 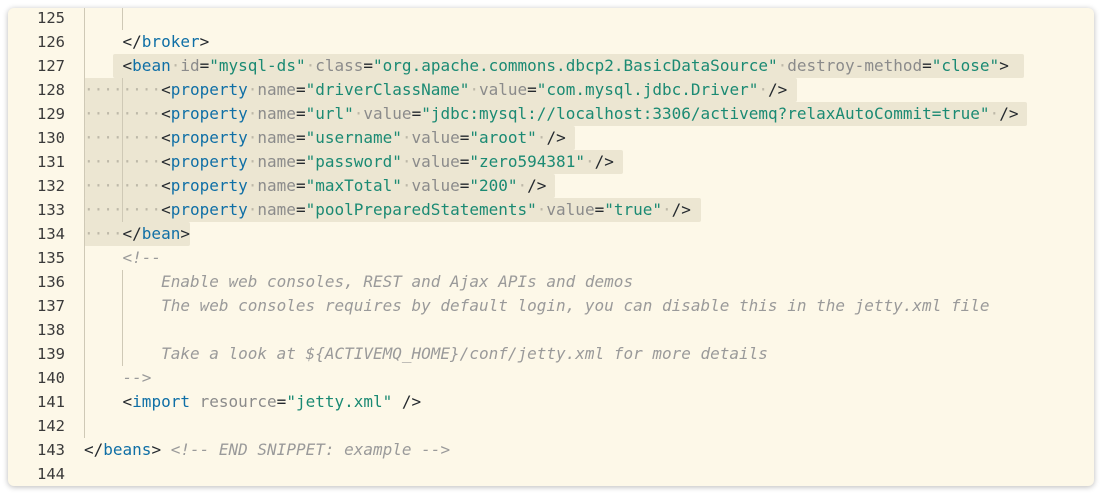 What do you see at coordinates (51, 234) in the screenshot?
I see `line-number: 134` at bounding box center [51, 234].